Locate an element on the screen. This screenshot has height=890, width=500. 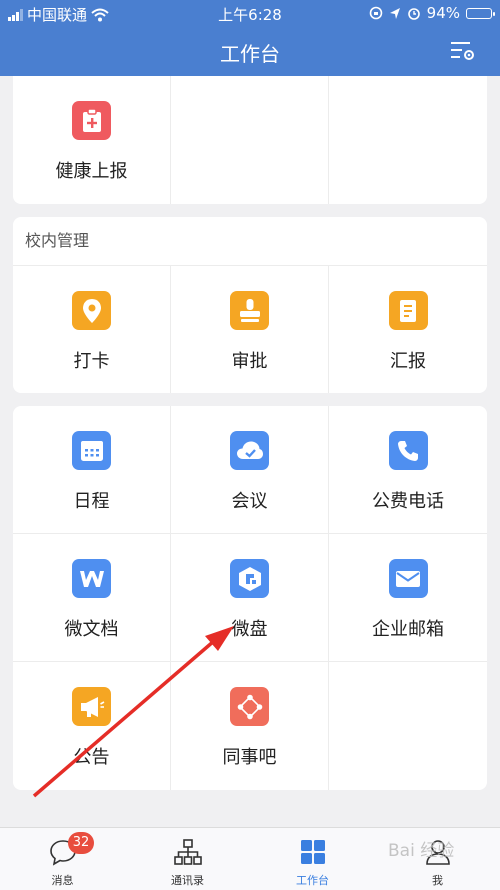
app-label: 企业邮箱 is located at coordinates (408, 629).